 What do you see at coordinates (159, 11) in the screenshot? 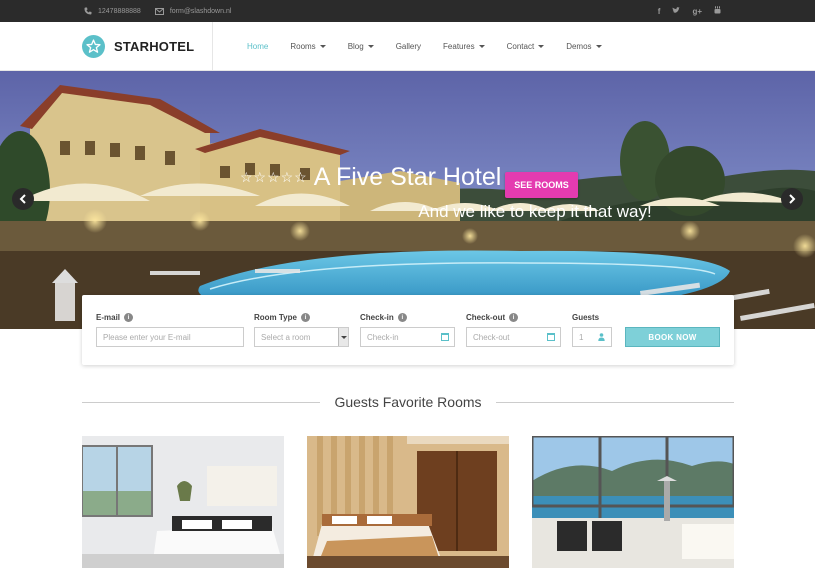
I see `envelope-icon` at bounding box center [159, 11].